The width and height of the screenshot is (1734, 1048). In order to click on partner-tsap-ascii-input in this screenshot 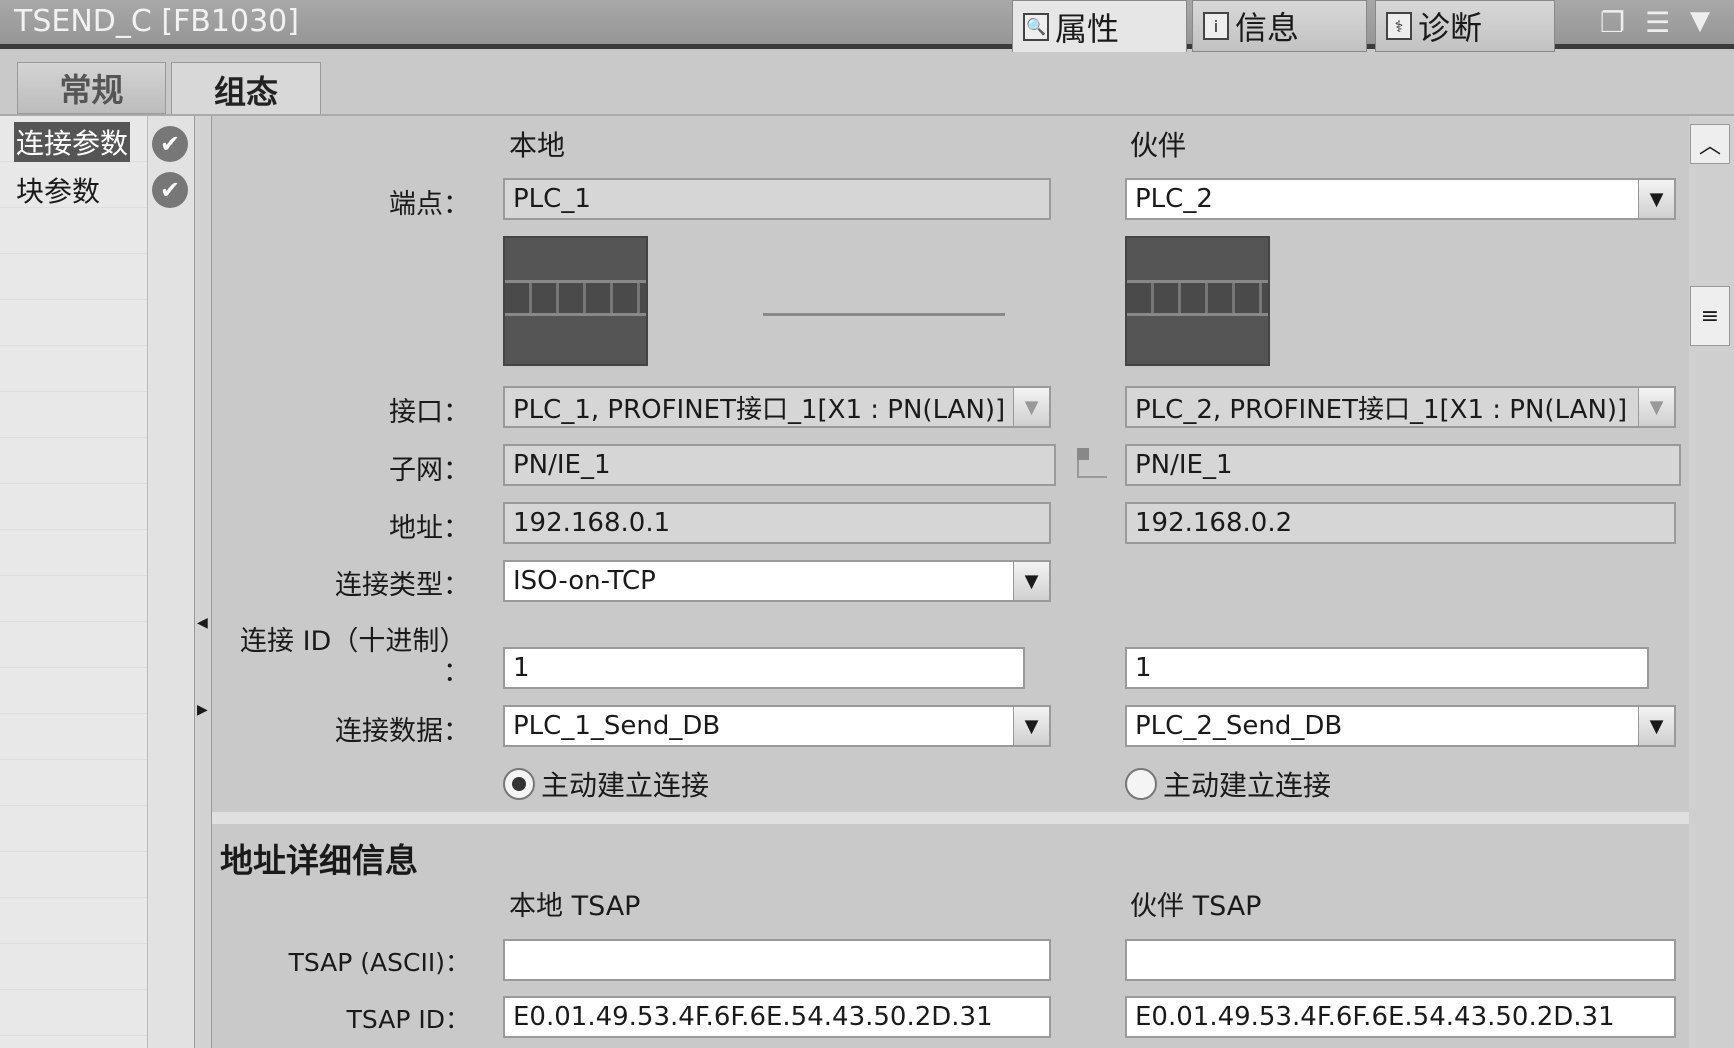, I will do `click(1400, 960)`.